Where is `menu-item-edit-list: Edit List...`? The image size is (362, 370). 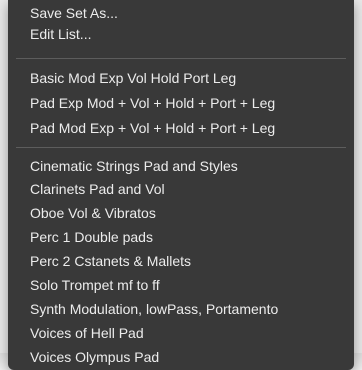 menu-item-edit-list: Edit List... is located at coordinates (60, 34).